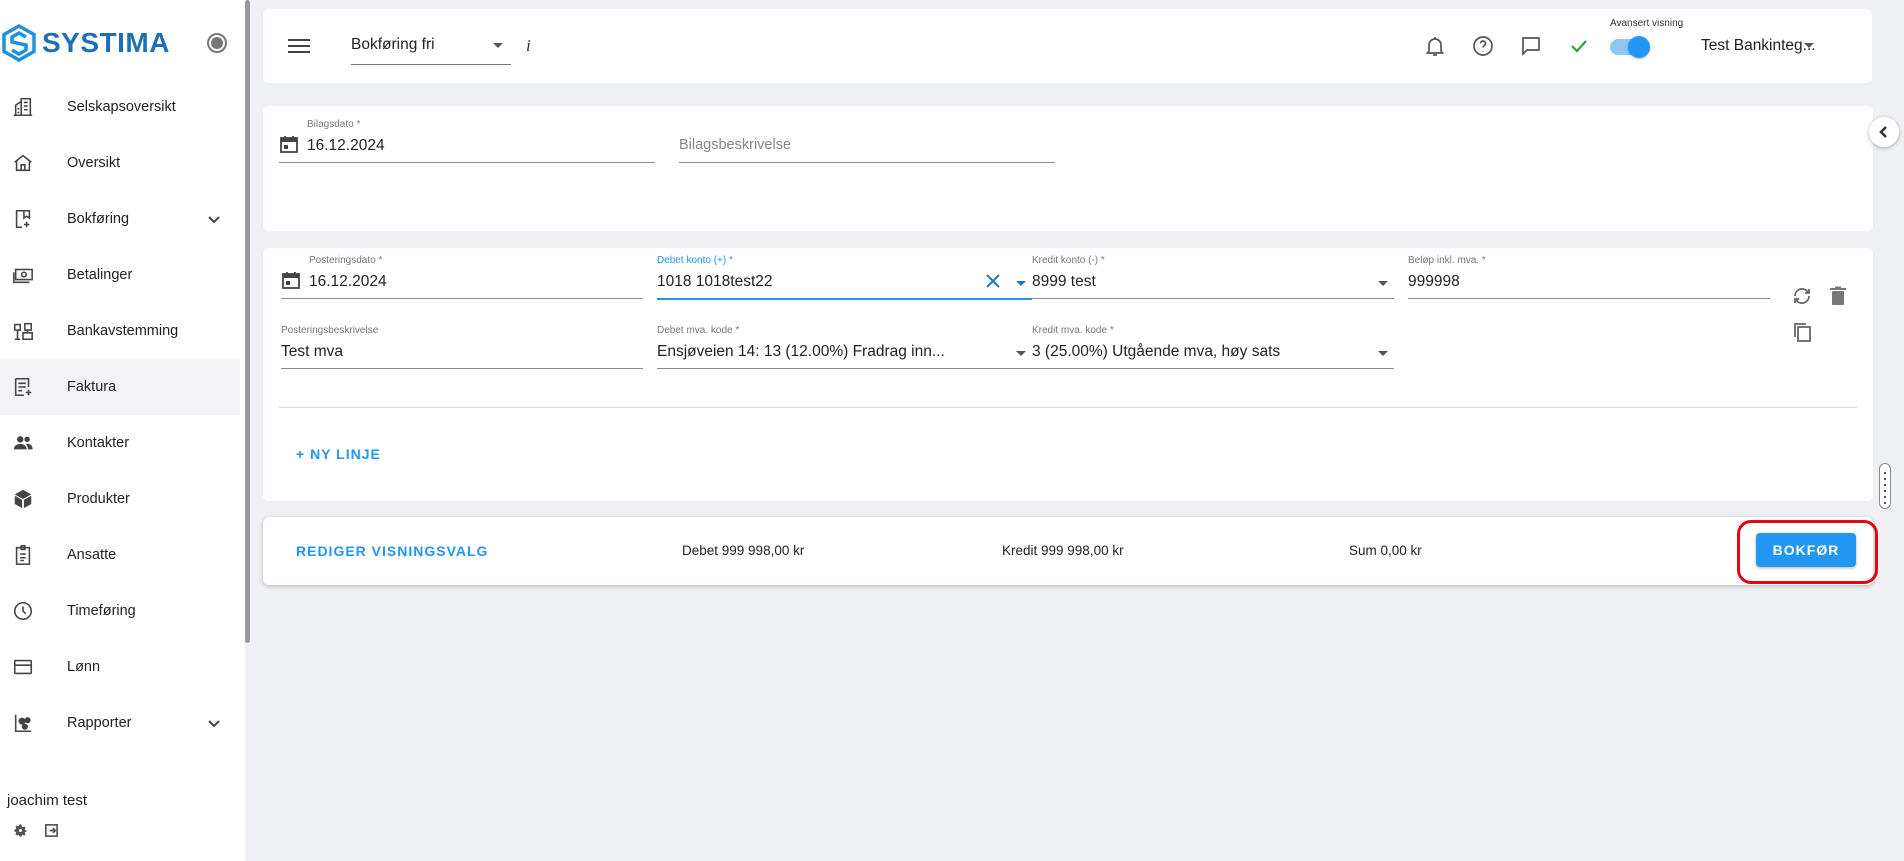  I want to click on sidebar-item-betalinger: Betalinger, so click(120, 275).